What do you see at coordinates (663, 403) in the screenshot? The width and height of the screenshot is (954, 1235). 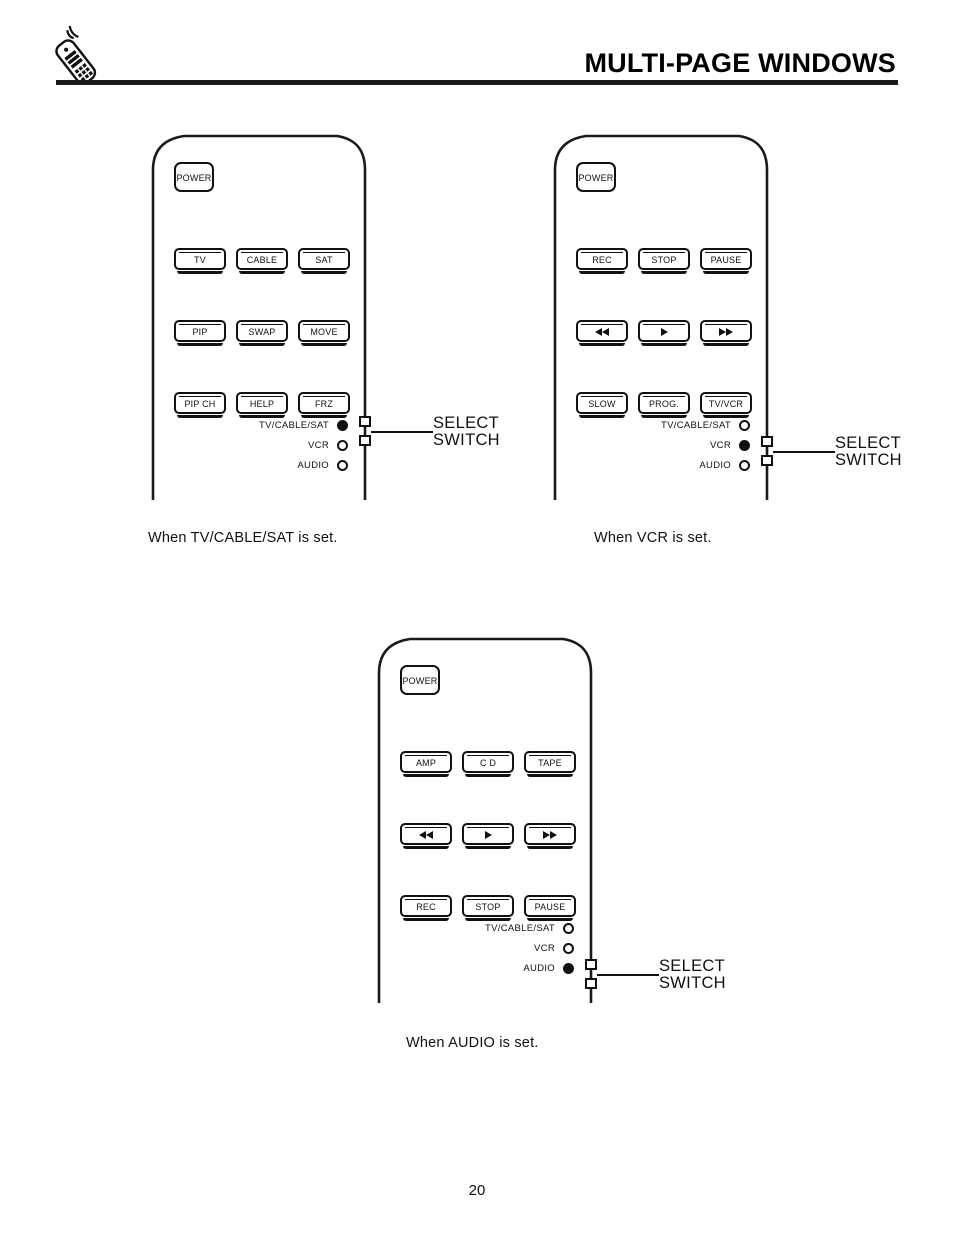 I see `button-label: PROG.` at bounding box center [663, 403].